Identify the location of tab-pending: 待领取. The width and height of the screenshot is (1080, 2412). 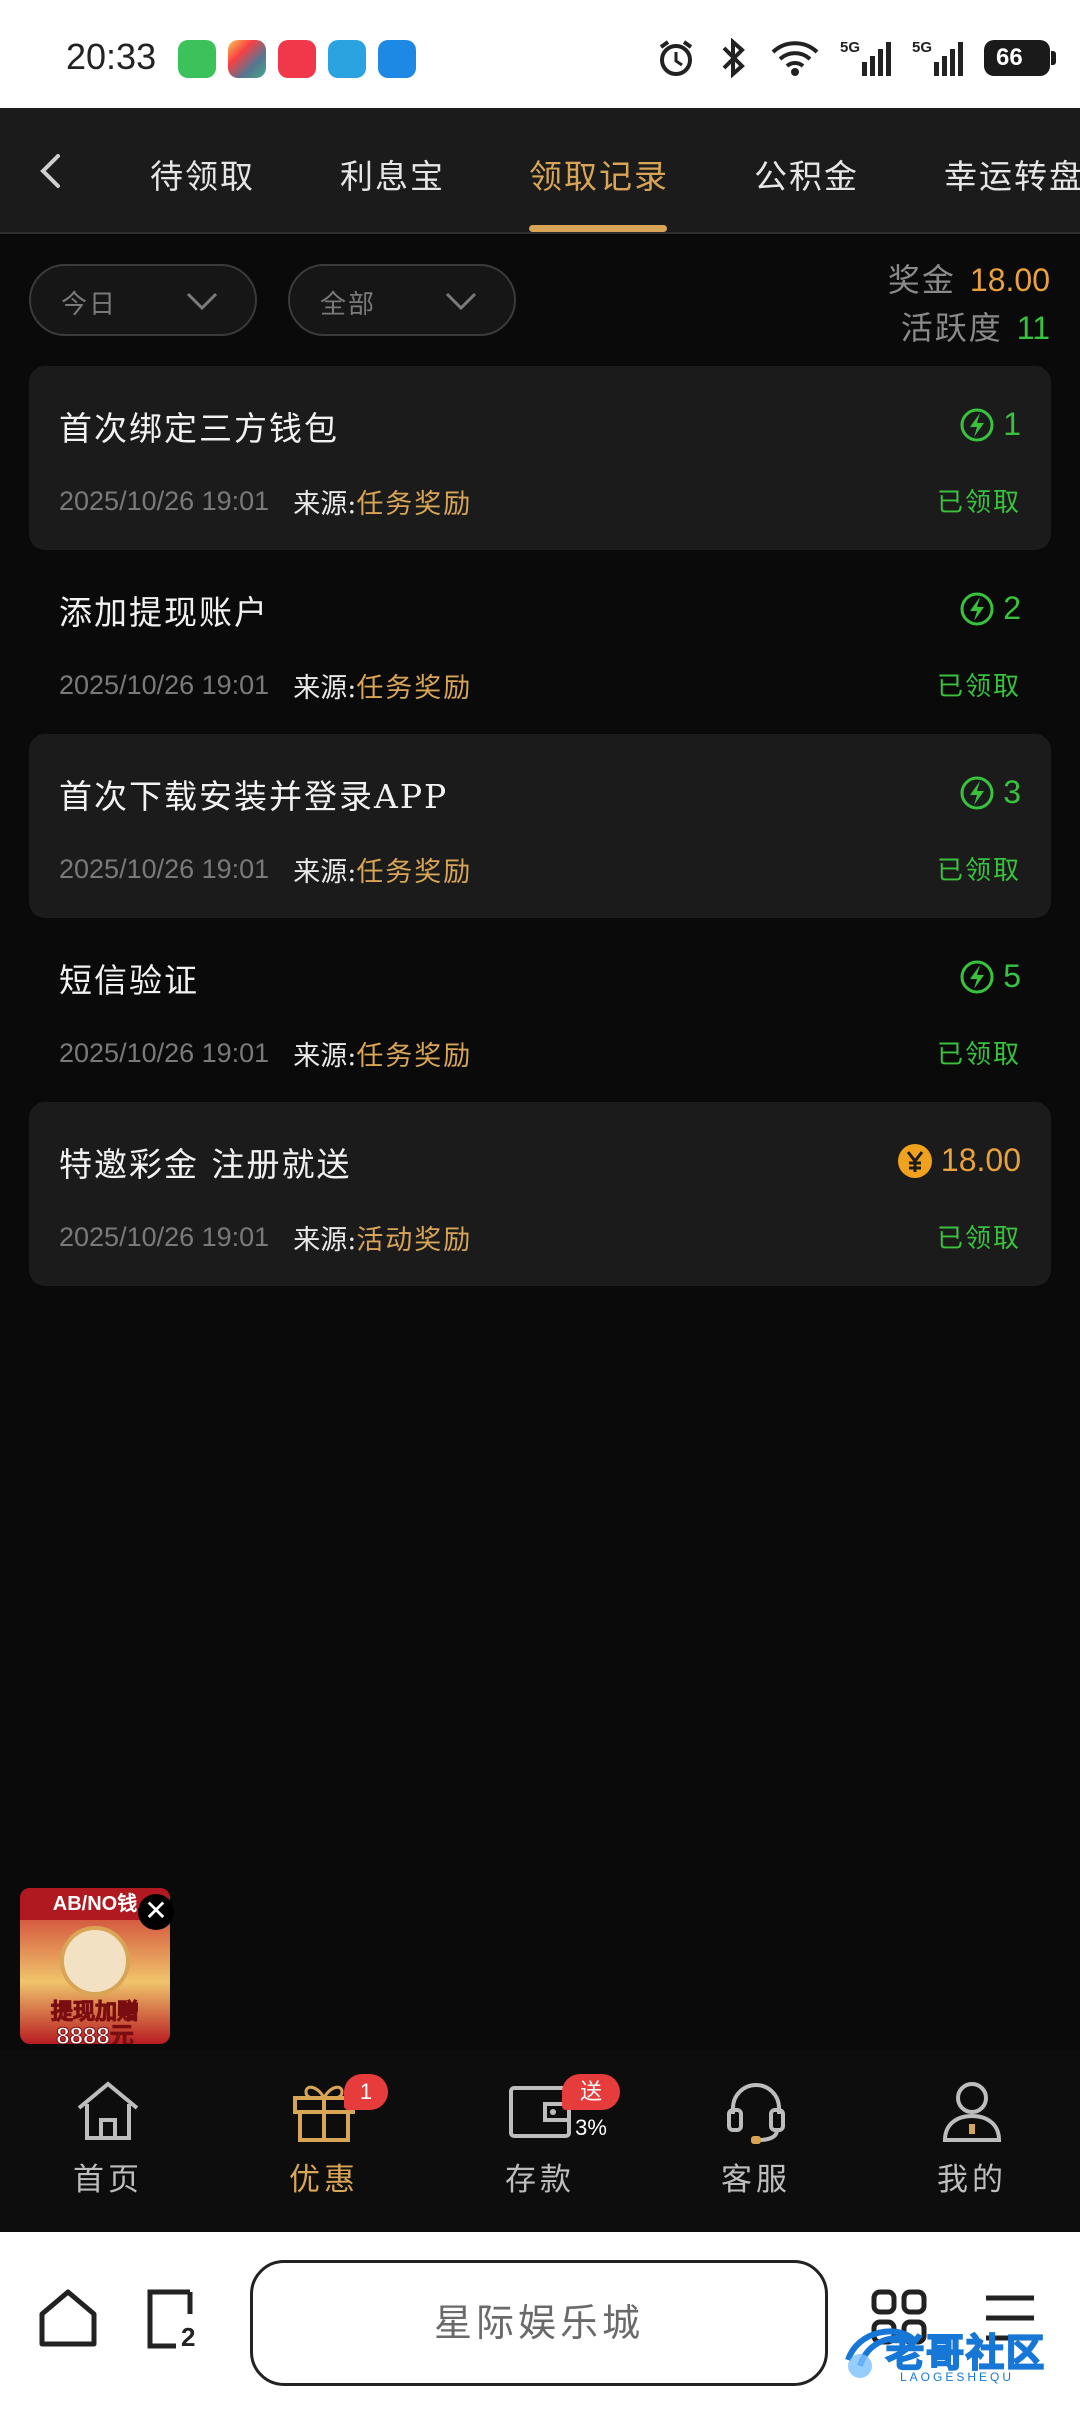
(202, 174).